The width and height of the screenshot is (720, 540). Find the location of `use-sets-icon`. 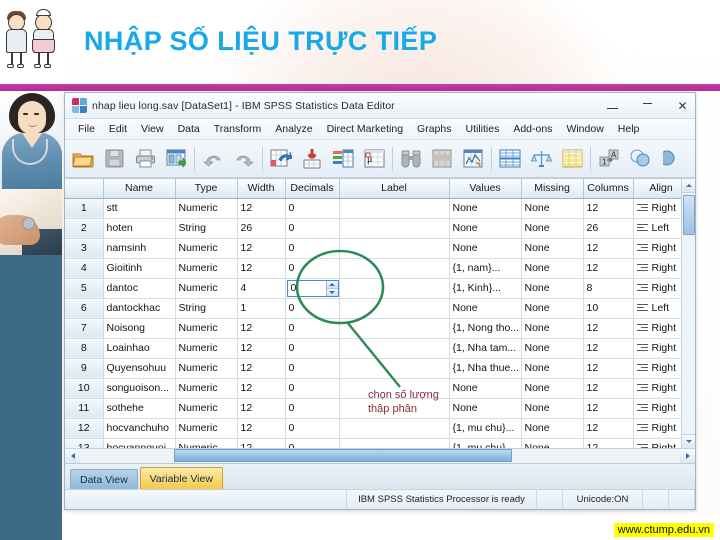

use-sets-icon is located at coordinates (640, 159).